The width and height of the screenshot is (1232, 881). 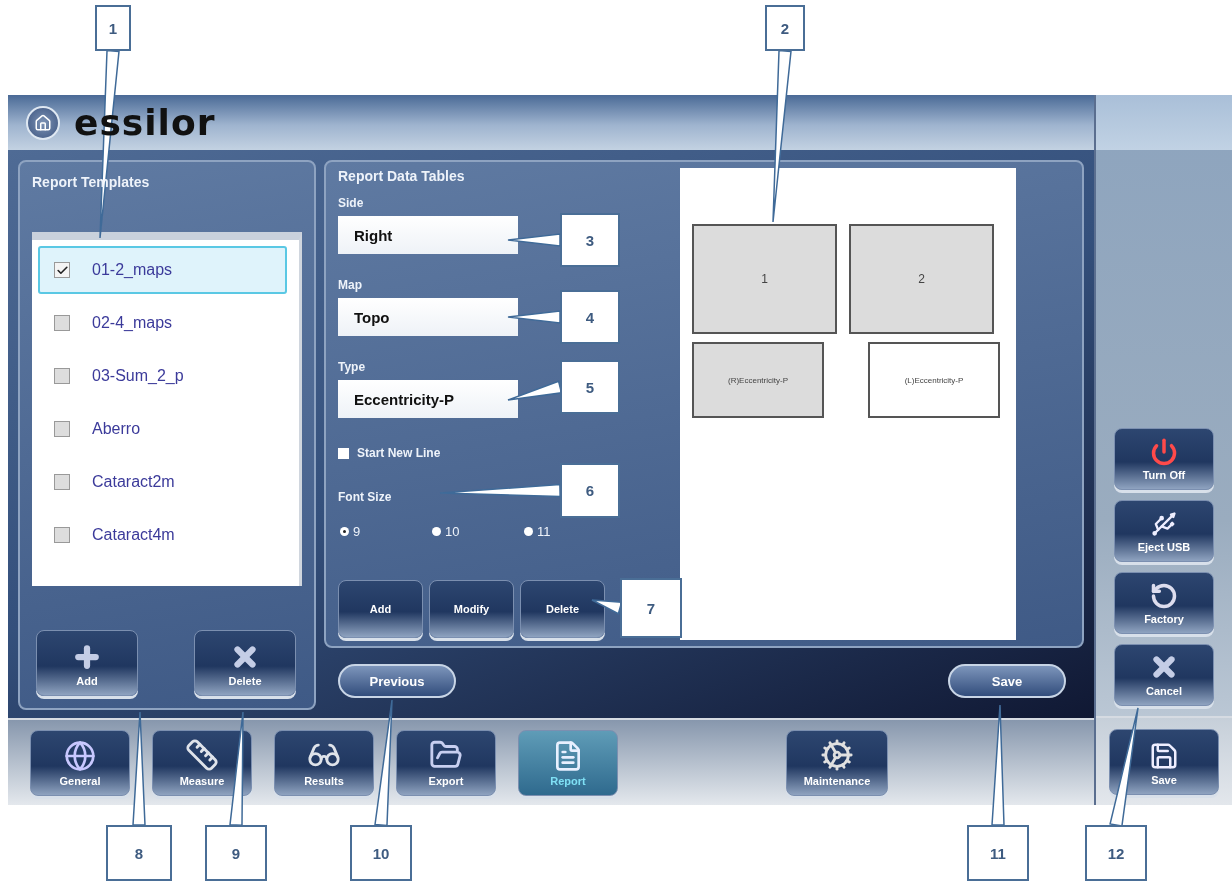 What do you see at coordinates (428, 399) in the screenshot?
I see `input-field: Eccentricity-P` at bounding box center [428, 399].